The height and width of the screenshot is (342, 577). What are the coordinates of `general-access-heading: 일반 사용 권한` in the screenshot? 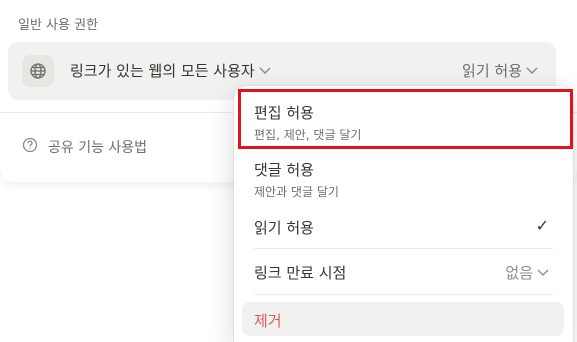 It's located at (58, 25).